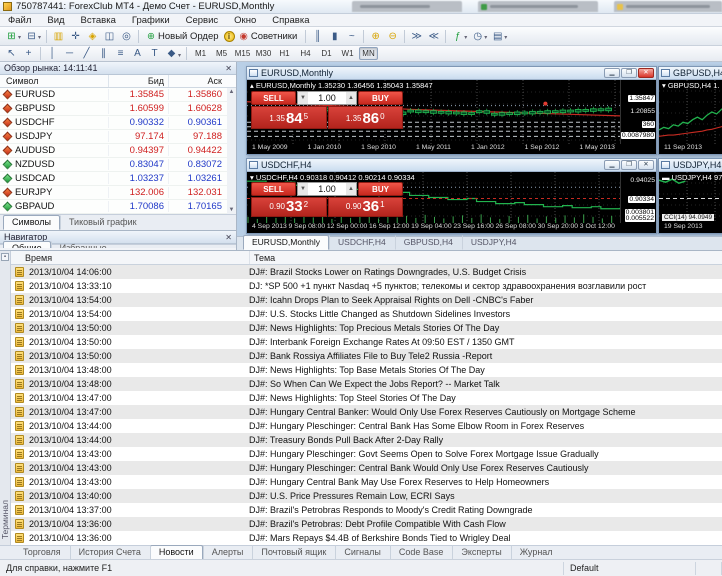 Image resolution: width=722 pixels, height=576 pixels. I want to click on status-profile: Default, so click(630, 568).